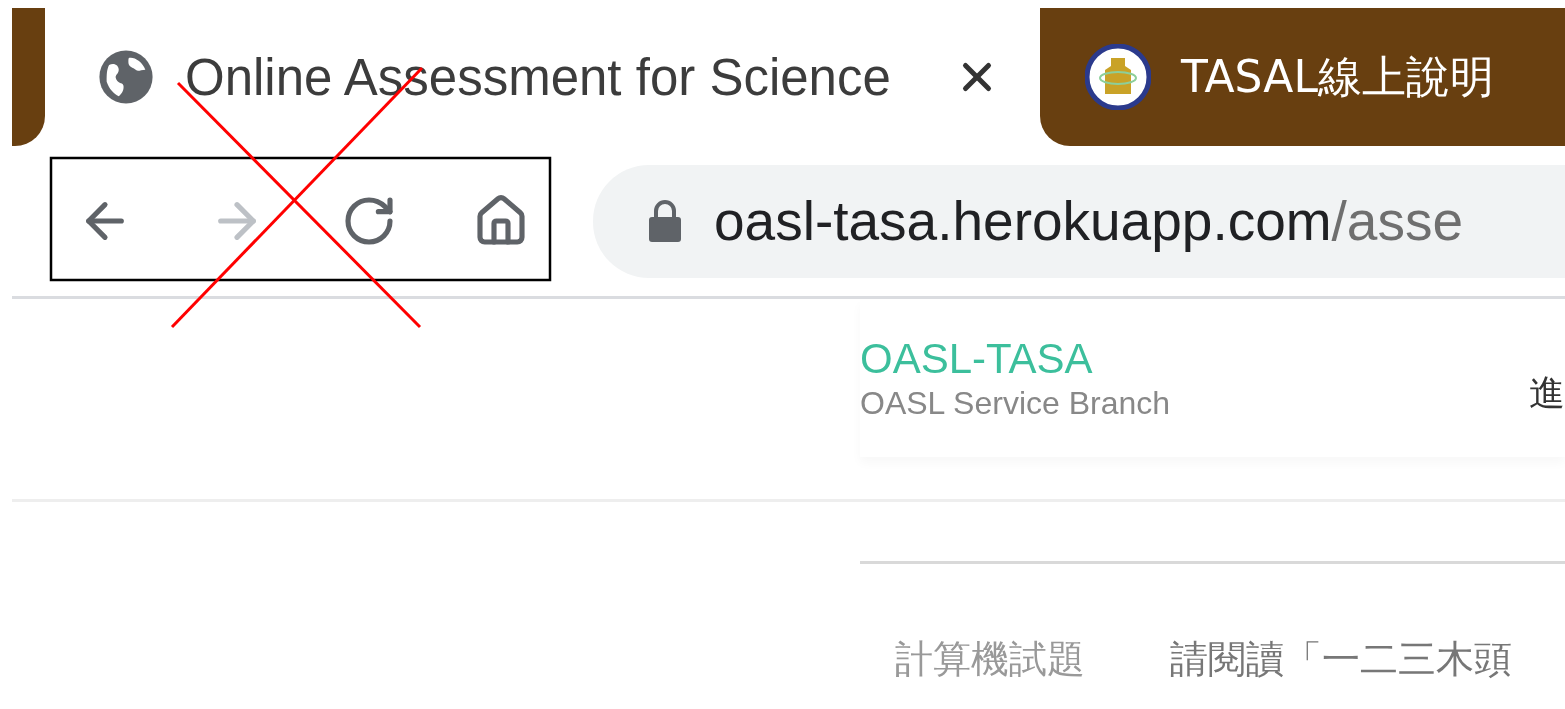 Image resolution: width=1565 pixels, height=709 pixels. Describe the element at coordinates (1547, 393) in the screenshot. I see `nav-link: 進` at that location.